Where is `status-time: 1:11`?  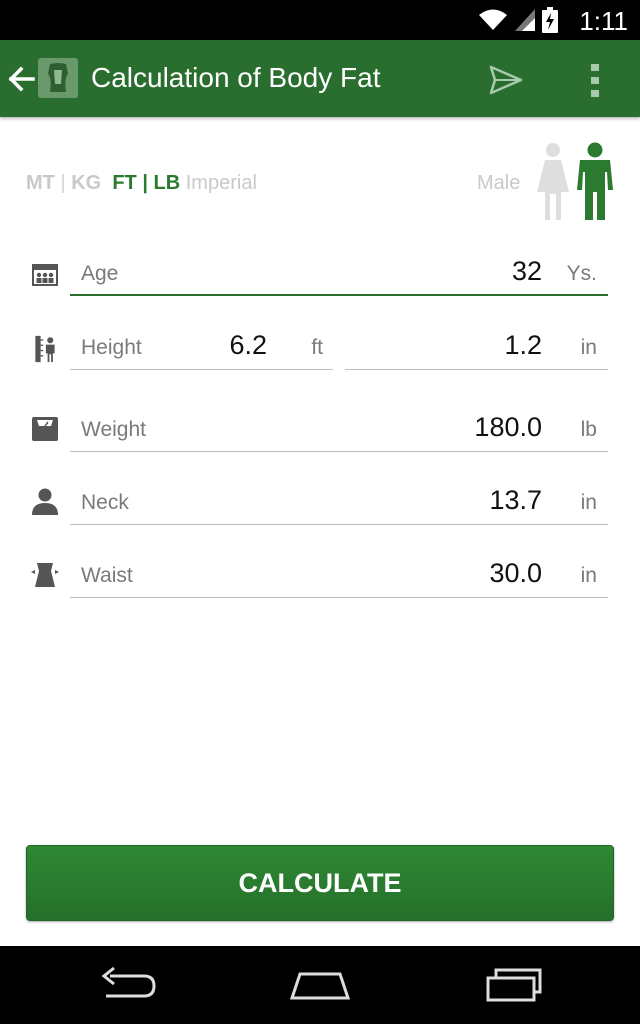 status-time: 1:11 is located at coordinates (603, 21).